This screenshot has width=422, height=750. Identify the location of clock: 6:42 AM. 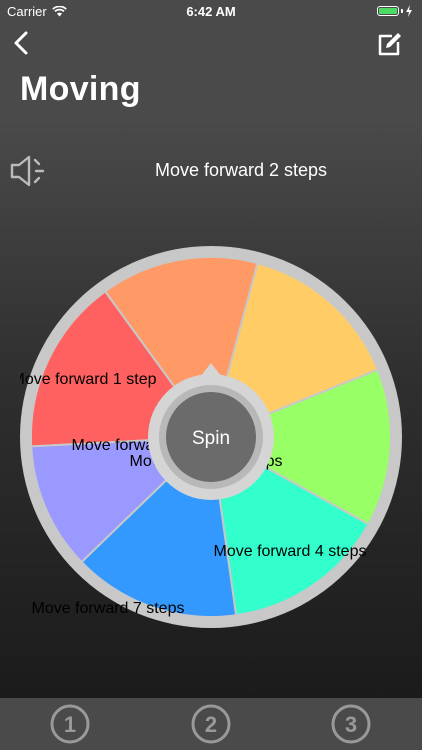
(211, 11).